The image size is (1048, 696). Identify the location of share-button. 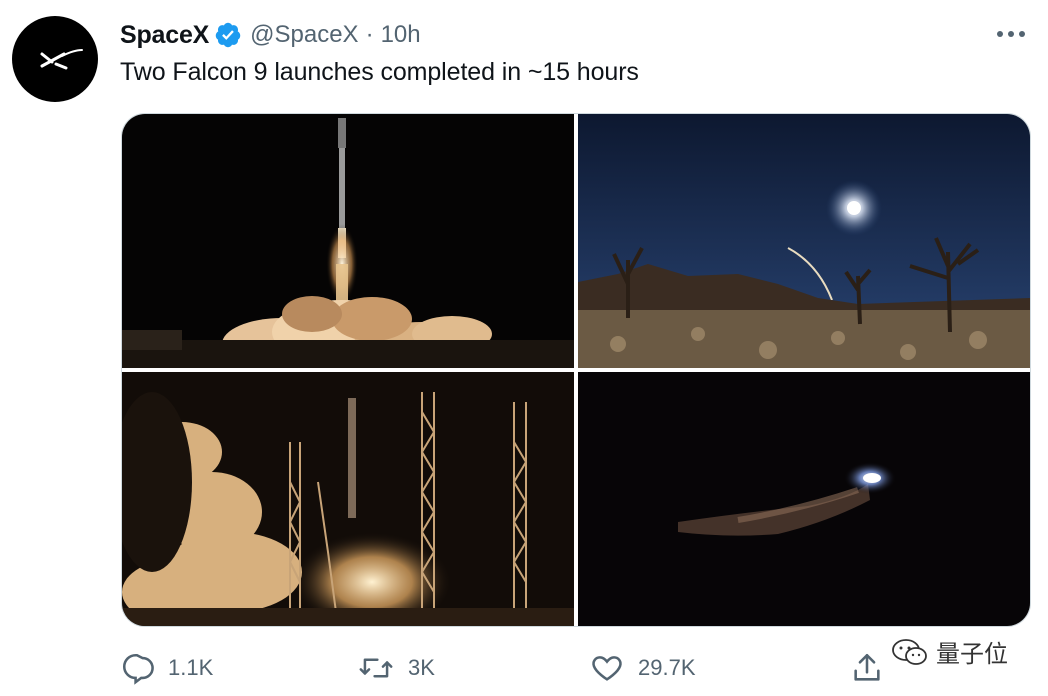
(867, 668).